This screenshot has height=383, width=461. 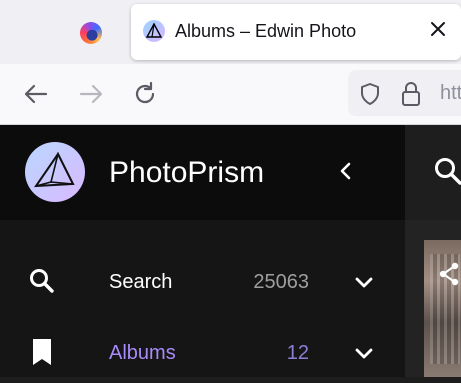 I want to click on close-icon, so click(x=438, y=29).